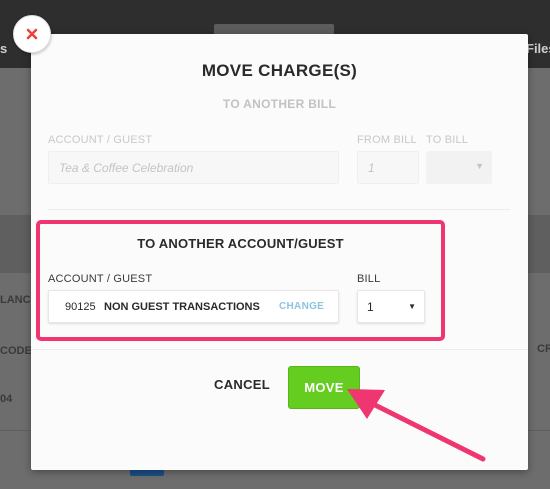 This screenshot has width=550, height=489. What do you see at coordinates (126, 168) in the screenshot?
I see `account-guest-placeholder: Tea & Coffee Celebration` at bounding box center [126, 168].